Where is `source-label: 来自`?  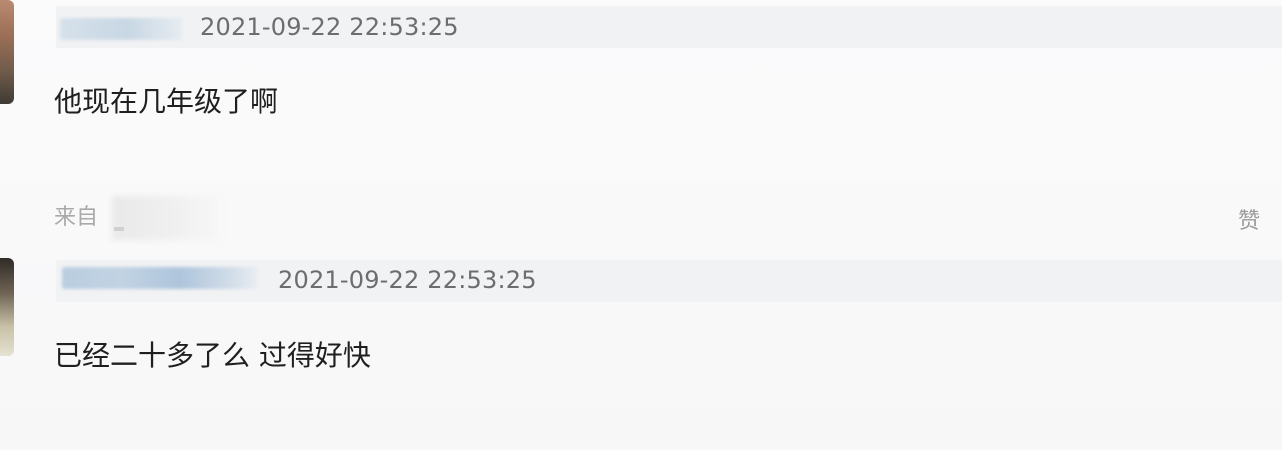 source-label: 来自 is located at coordinates (76, 217).